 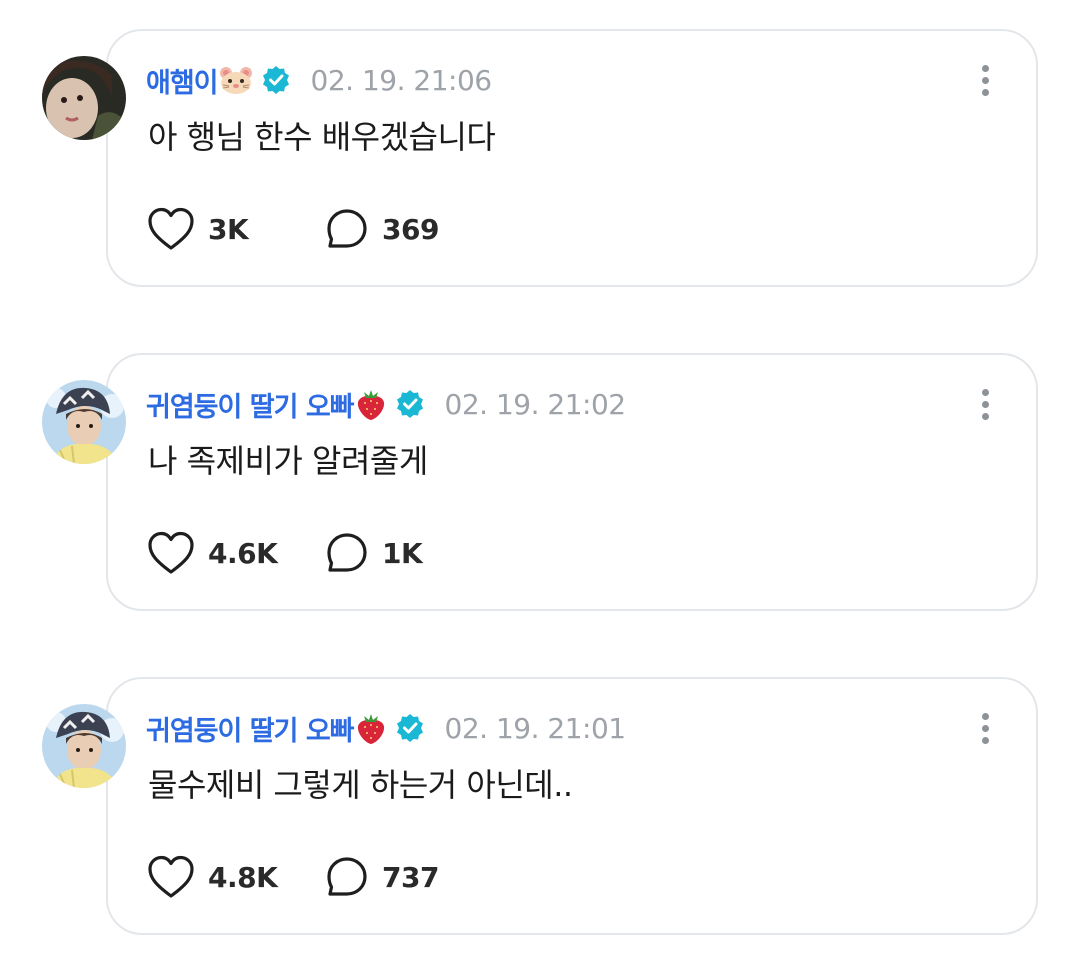 What do you see at coordinates (373, 553) in the screenshot?
I see `comment-button: 1K` at bounding box center [373, 553].